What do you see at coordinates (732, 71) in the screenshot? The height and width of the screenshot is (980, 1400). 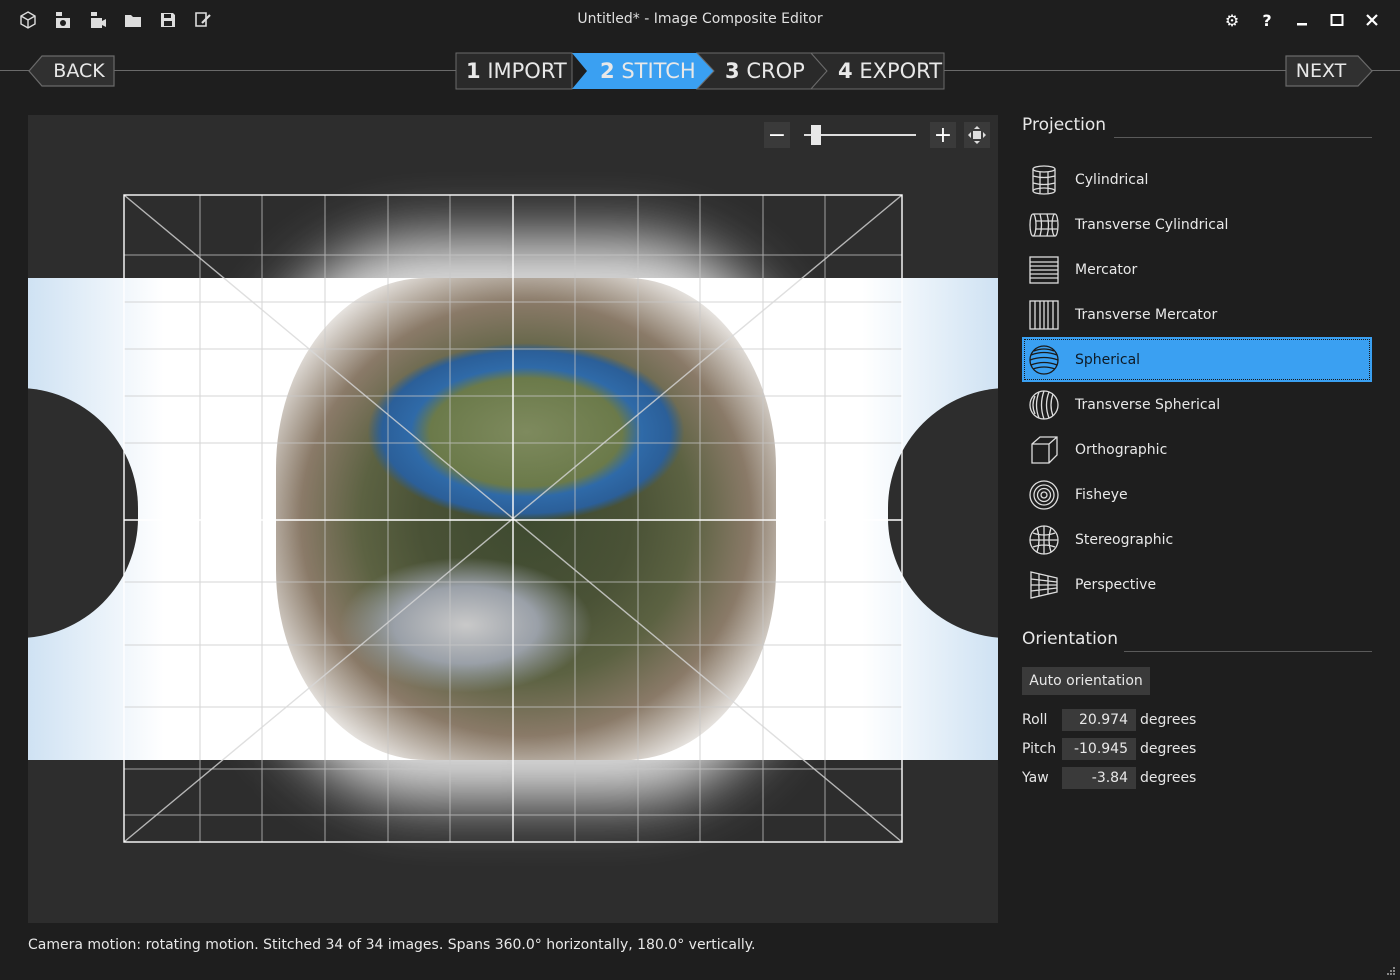 I see `step-crop-number: 3` at bounding box center [732, 71].